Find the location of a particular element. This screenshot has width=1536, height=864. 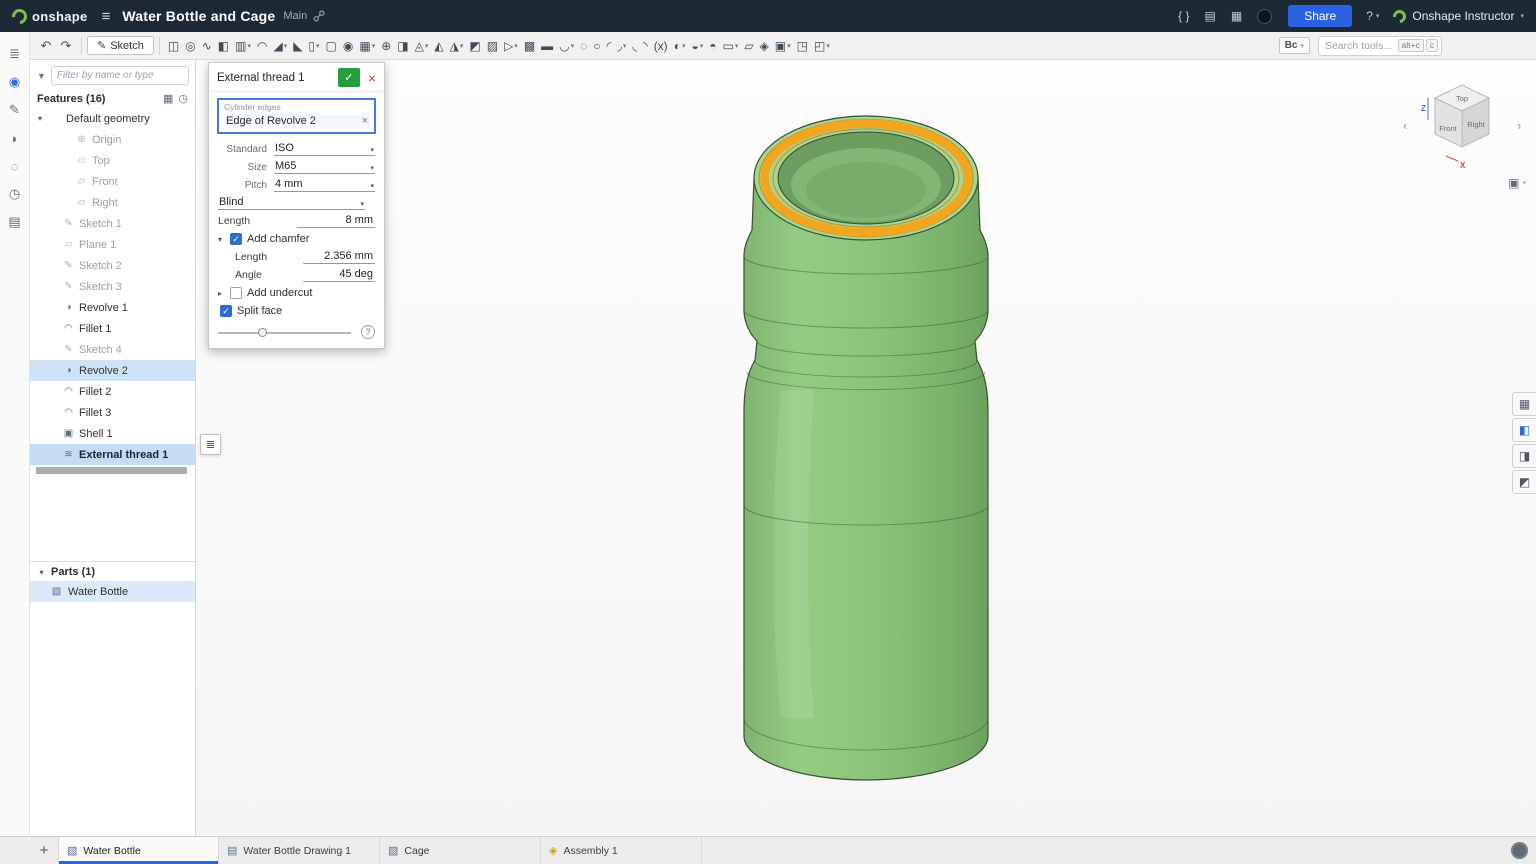

chamfer-length-input: 2.356 mm is located at coordinates (339, 257).